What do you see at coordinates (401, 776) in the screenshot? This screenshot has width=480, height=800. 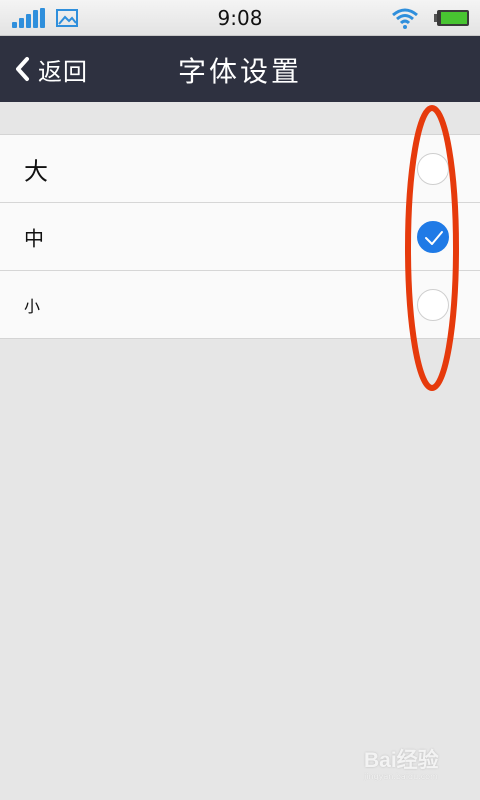 I see `watermark-url: jingyan.baidu.com` at bounding box center [401, 776].